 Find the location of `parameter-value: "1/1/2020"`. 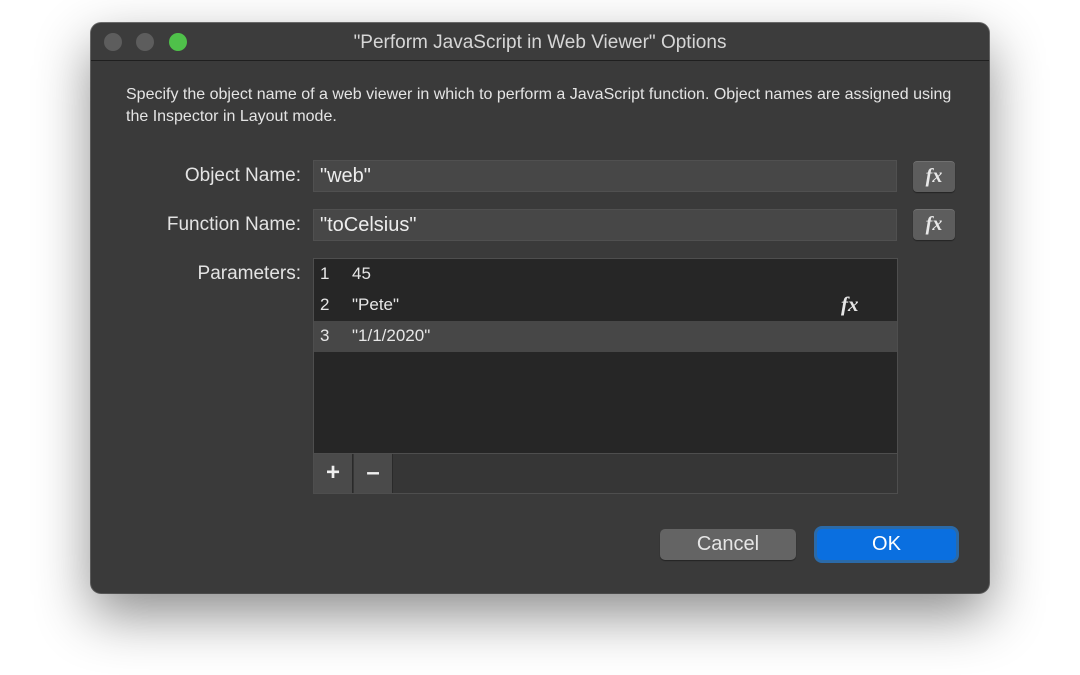

parameter-value: "1/1/2020" is located at coordinates (391, 335).